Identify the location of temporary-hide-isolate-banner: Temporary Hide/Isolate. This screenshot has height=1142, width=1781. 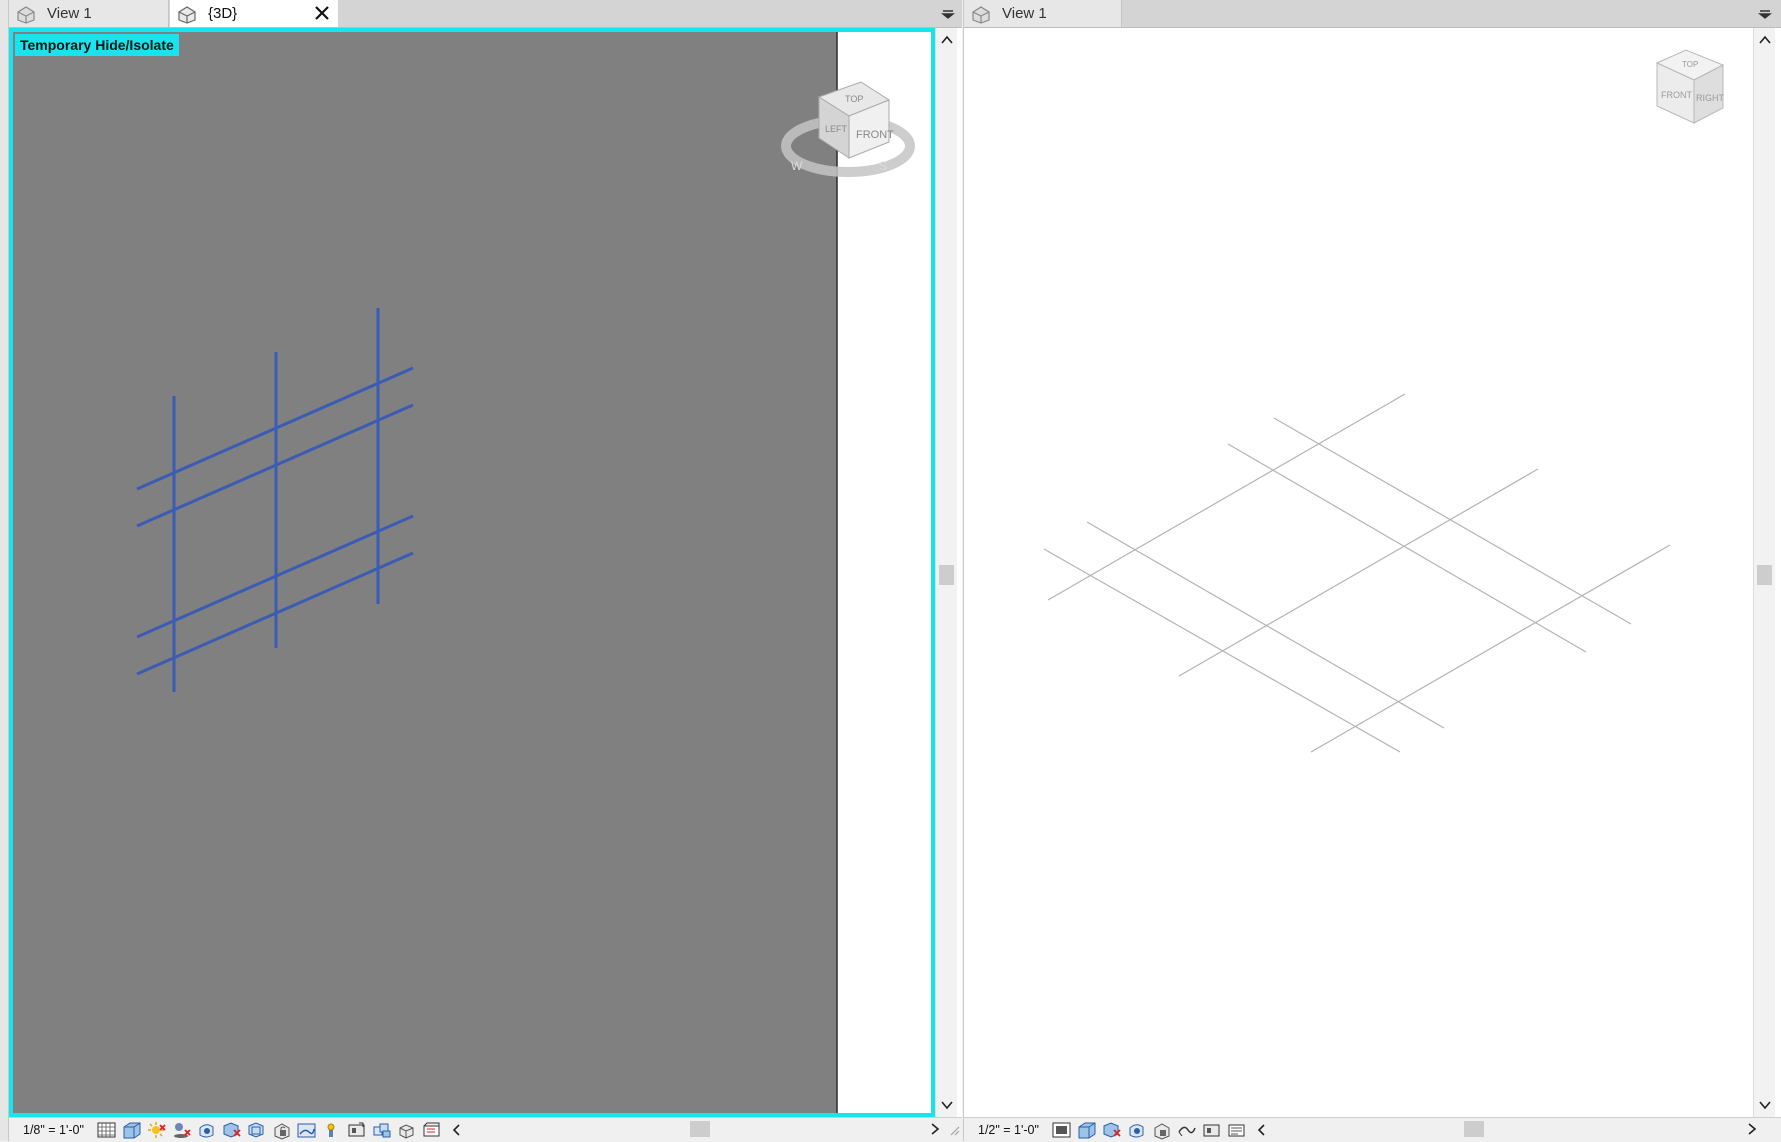
(97, 45).